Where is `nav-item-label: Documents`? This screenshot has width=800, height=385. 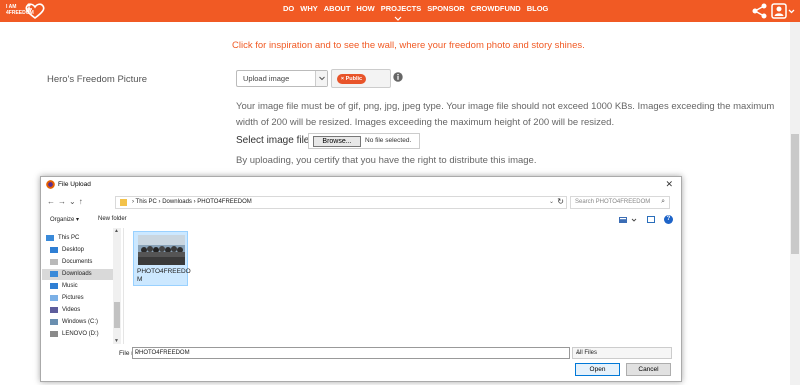
nav-item-label: Documents is located at coordinates (77, 262).